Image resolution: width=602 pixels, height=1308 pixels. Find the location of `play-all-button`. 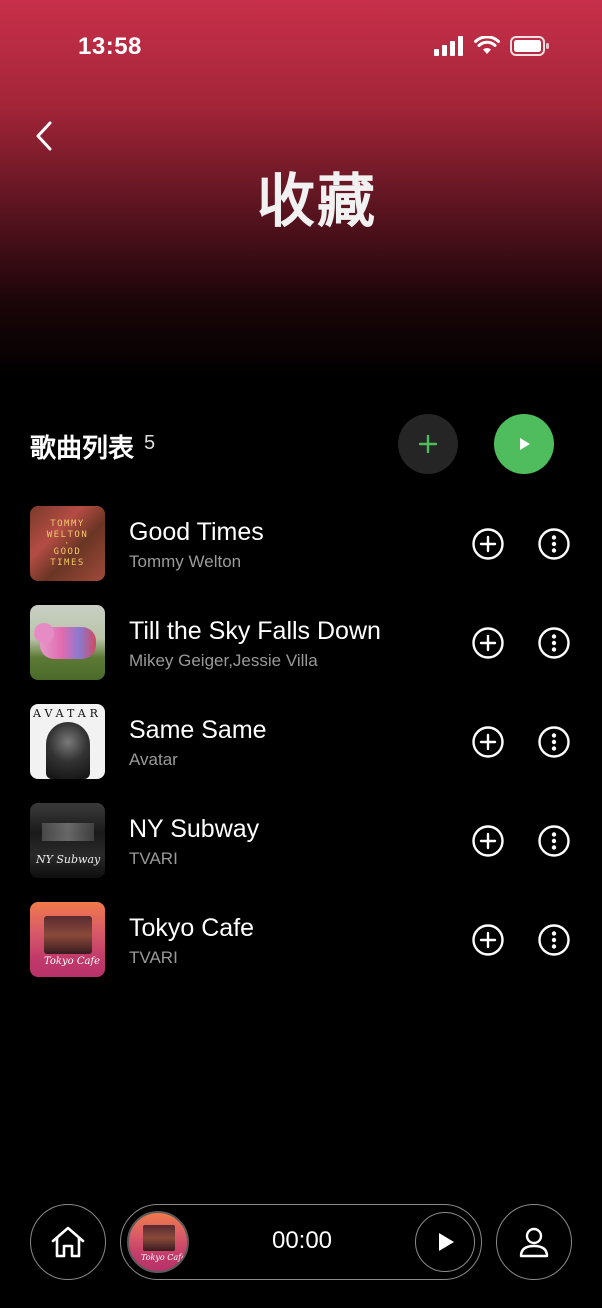

play-all-button is located at coordinates (524, 444).